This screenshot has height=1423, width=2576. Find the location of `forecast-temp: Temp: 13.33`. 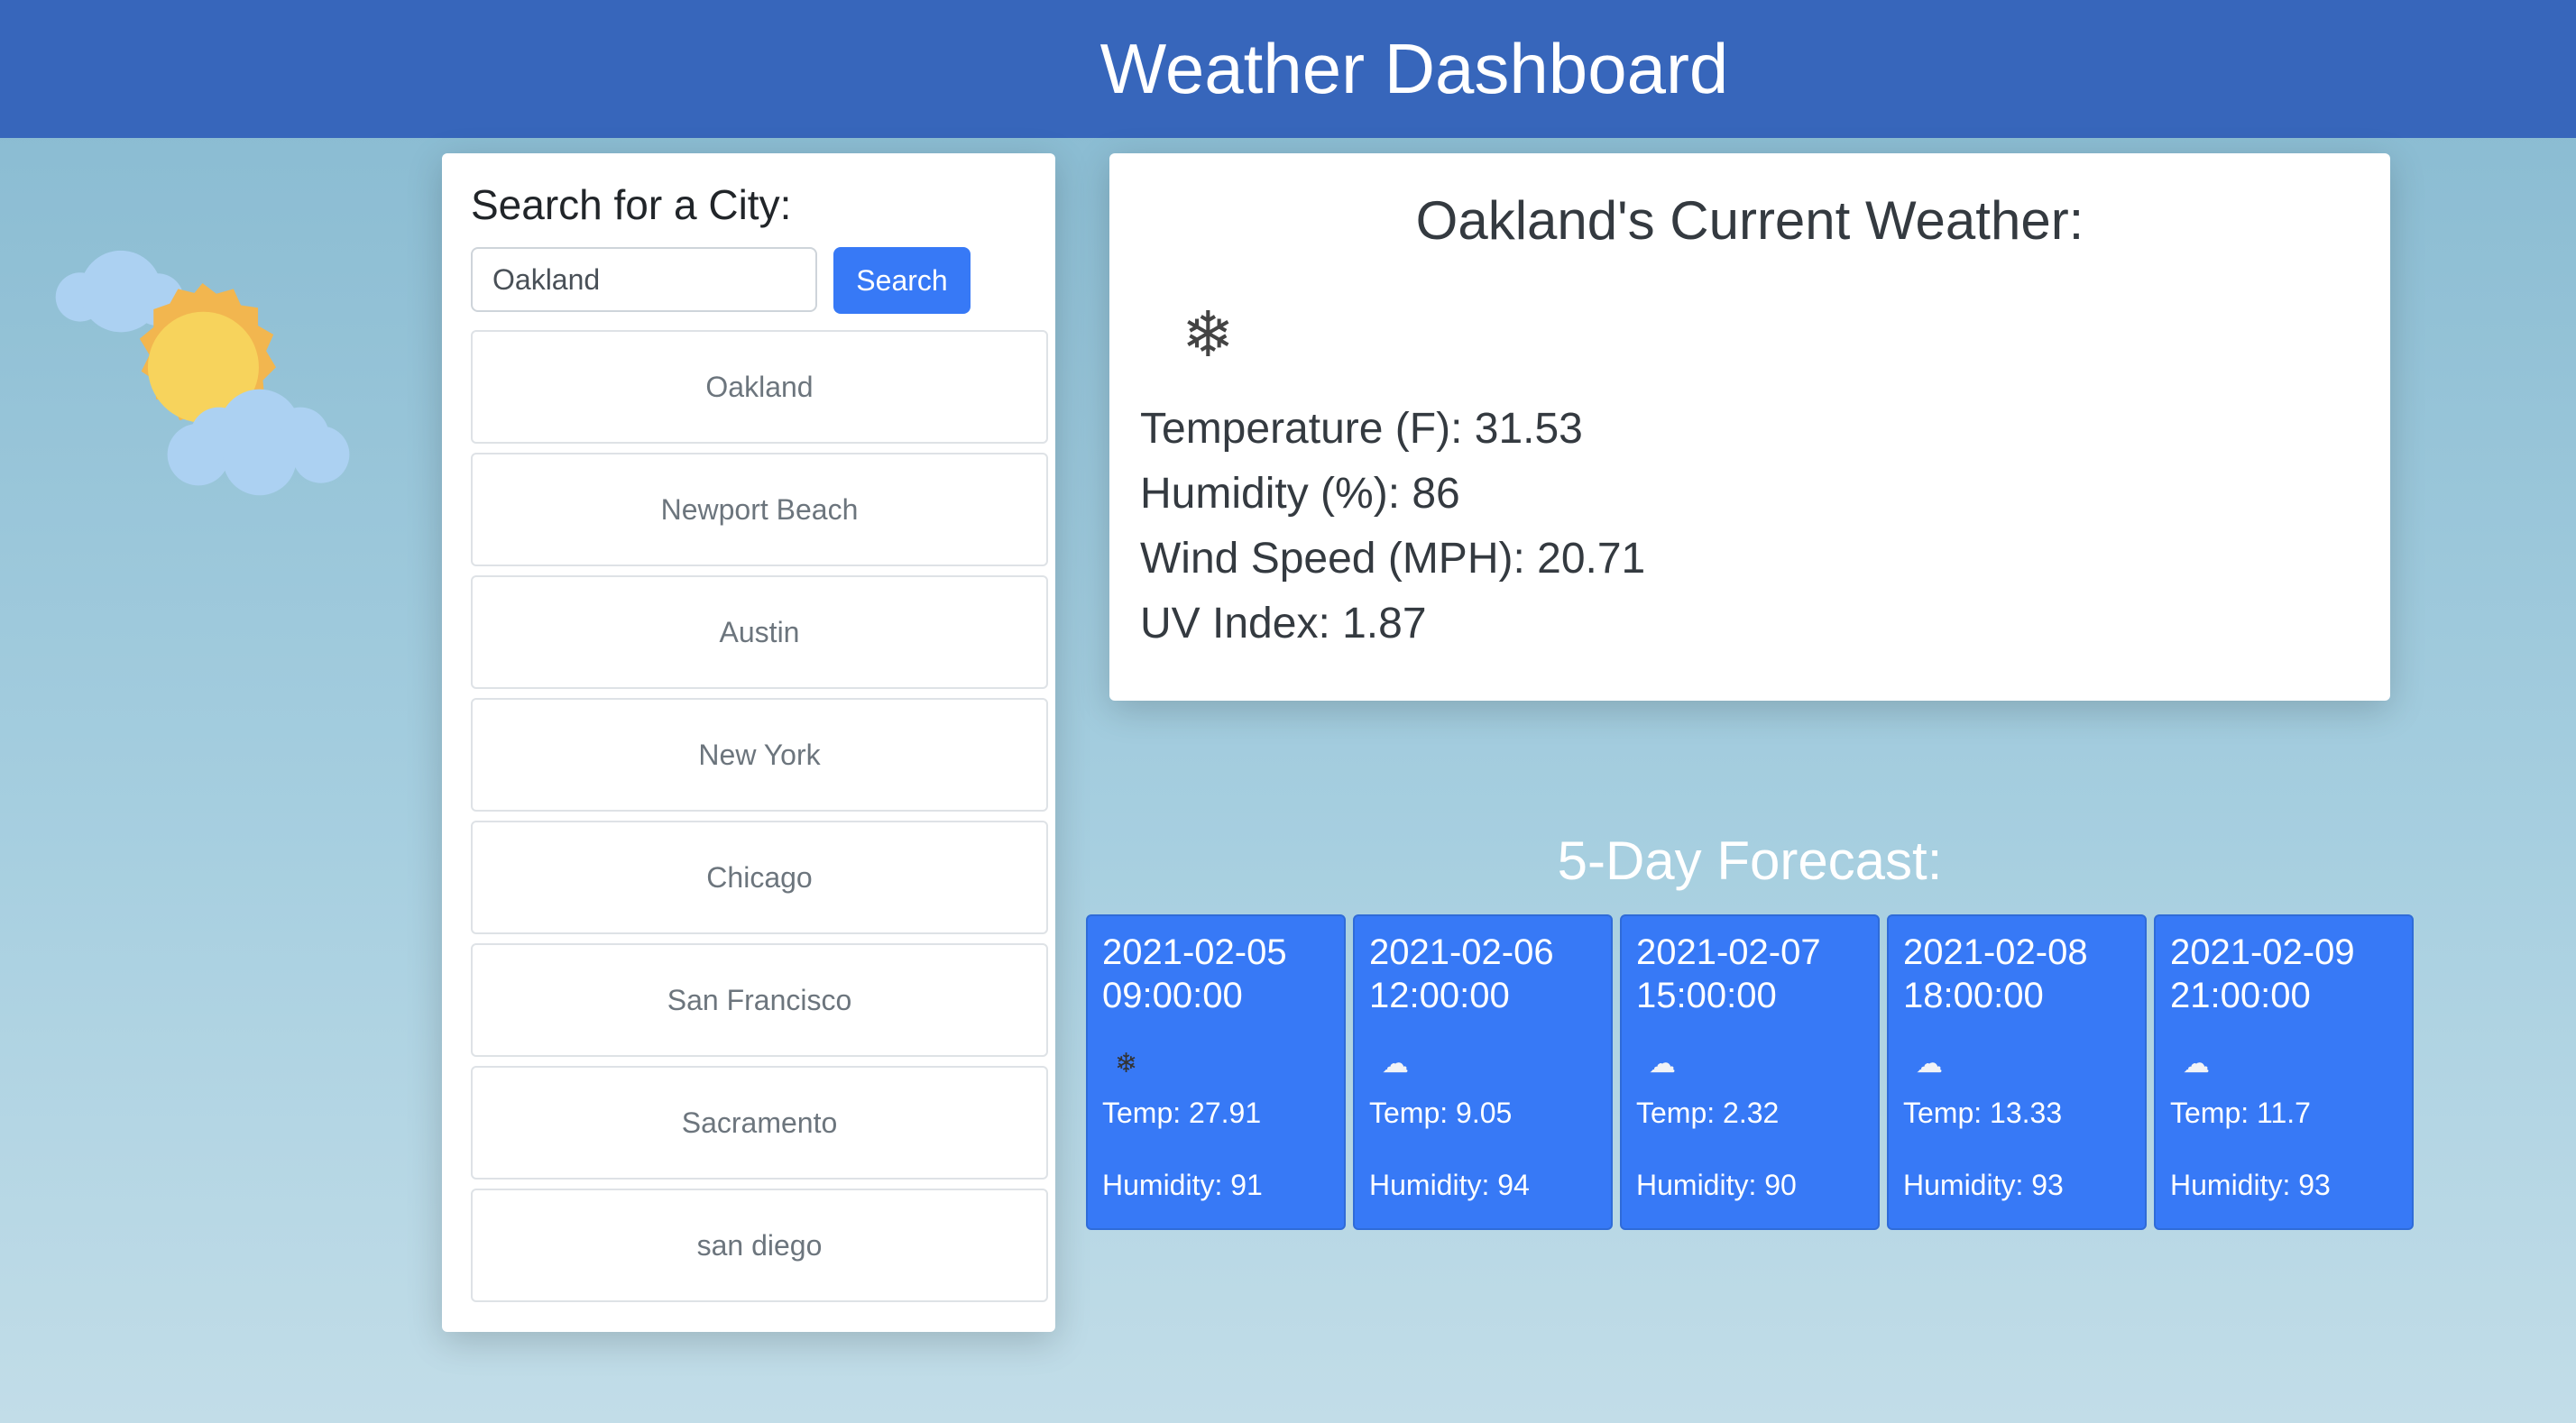

forecast-temp: Temp: 13.33 is located at coordinates (1983, 1113).